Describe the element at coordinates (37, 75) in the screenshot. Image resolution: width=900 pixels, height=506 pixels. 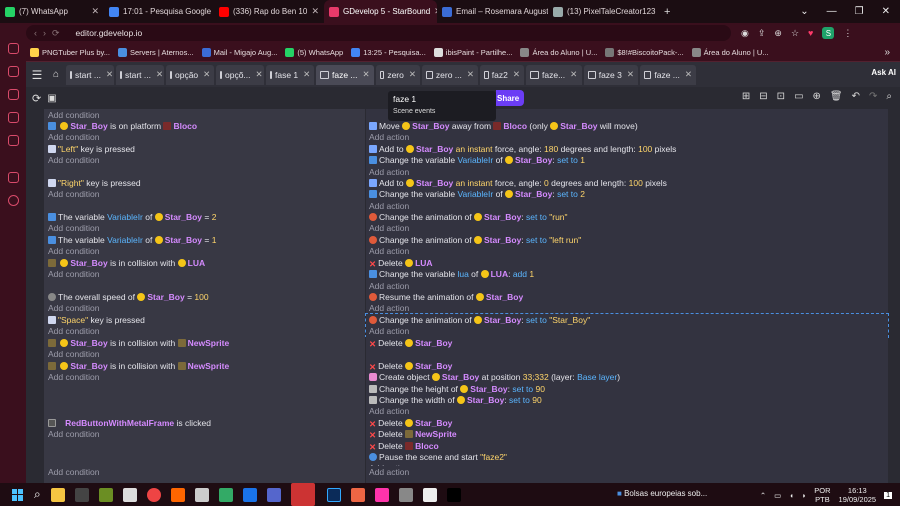
I see `hamburger-menu-icon: ☰` at that location.